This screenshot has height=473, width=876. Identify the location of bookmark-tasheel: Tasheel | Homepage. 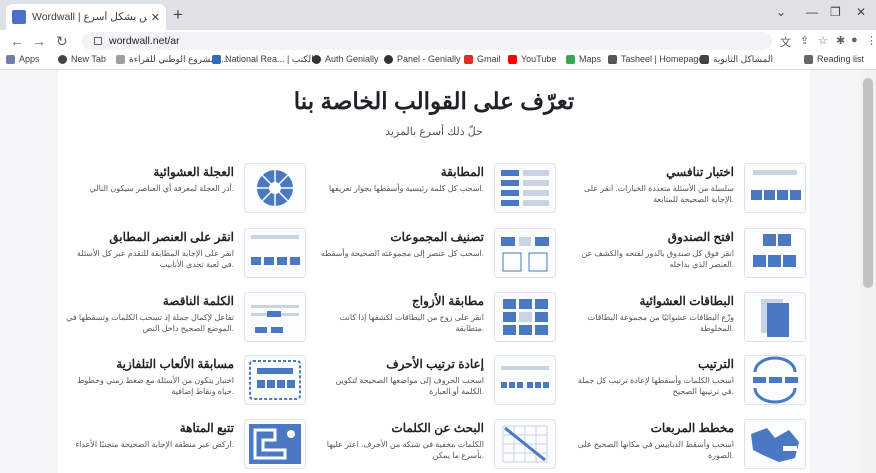
(655, 59).